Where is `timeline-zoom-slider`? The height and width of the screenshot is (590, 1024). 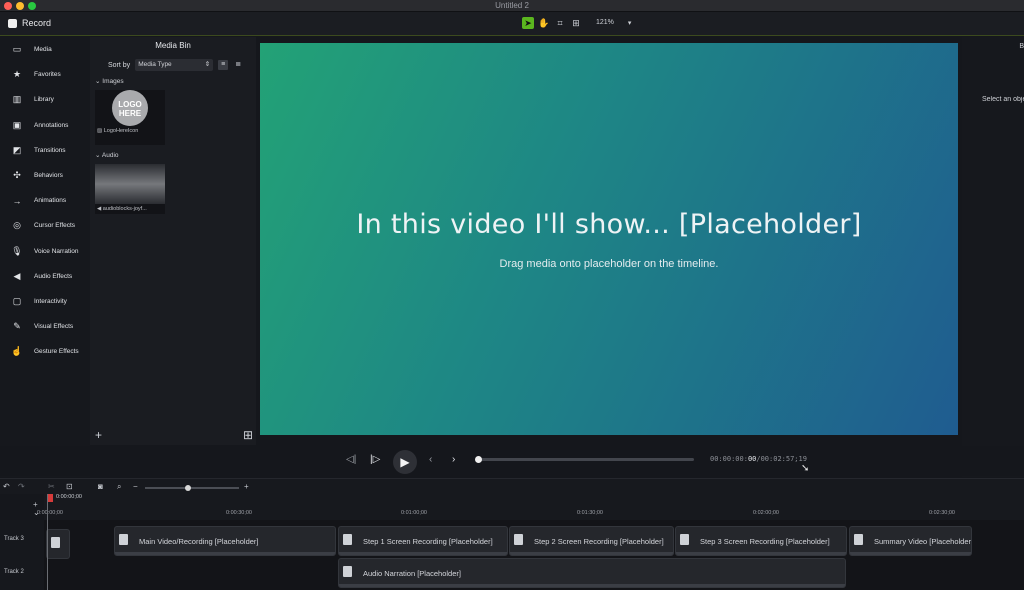
timeline-zoom-slider is located at coordinates (192, 488).